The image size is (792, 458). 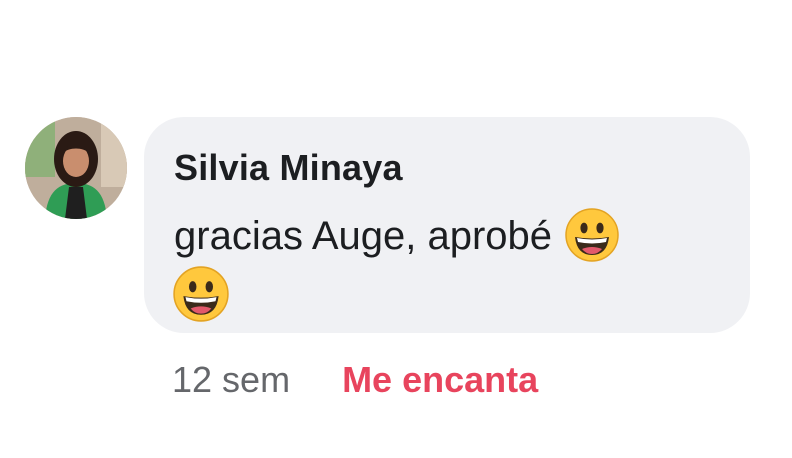 What do you see at coordinates (363, 236) in the screenshot?
I see `comment-text: gracias Auge, aprobé` at bounding box center [363, 236].